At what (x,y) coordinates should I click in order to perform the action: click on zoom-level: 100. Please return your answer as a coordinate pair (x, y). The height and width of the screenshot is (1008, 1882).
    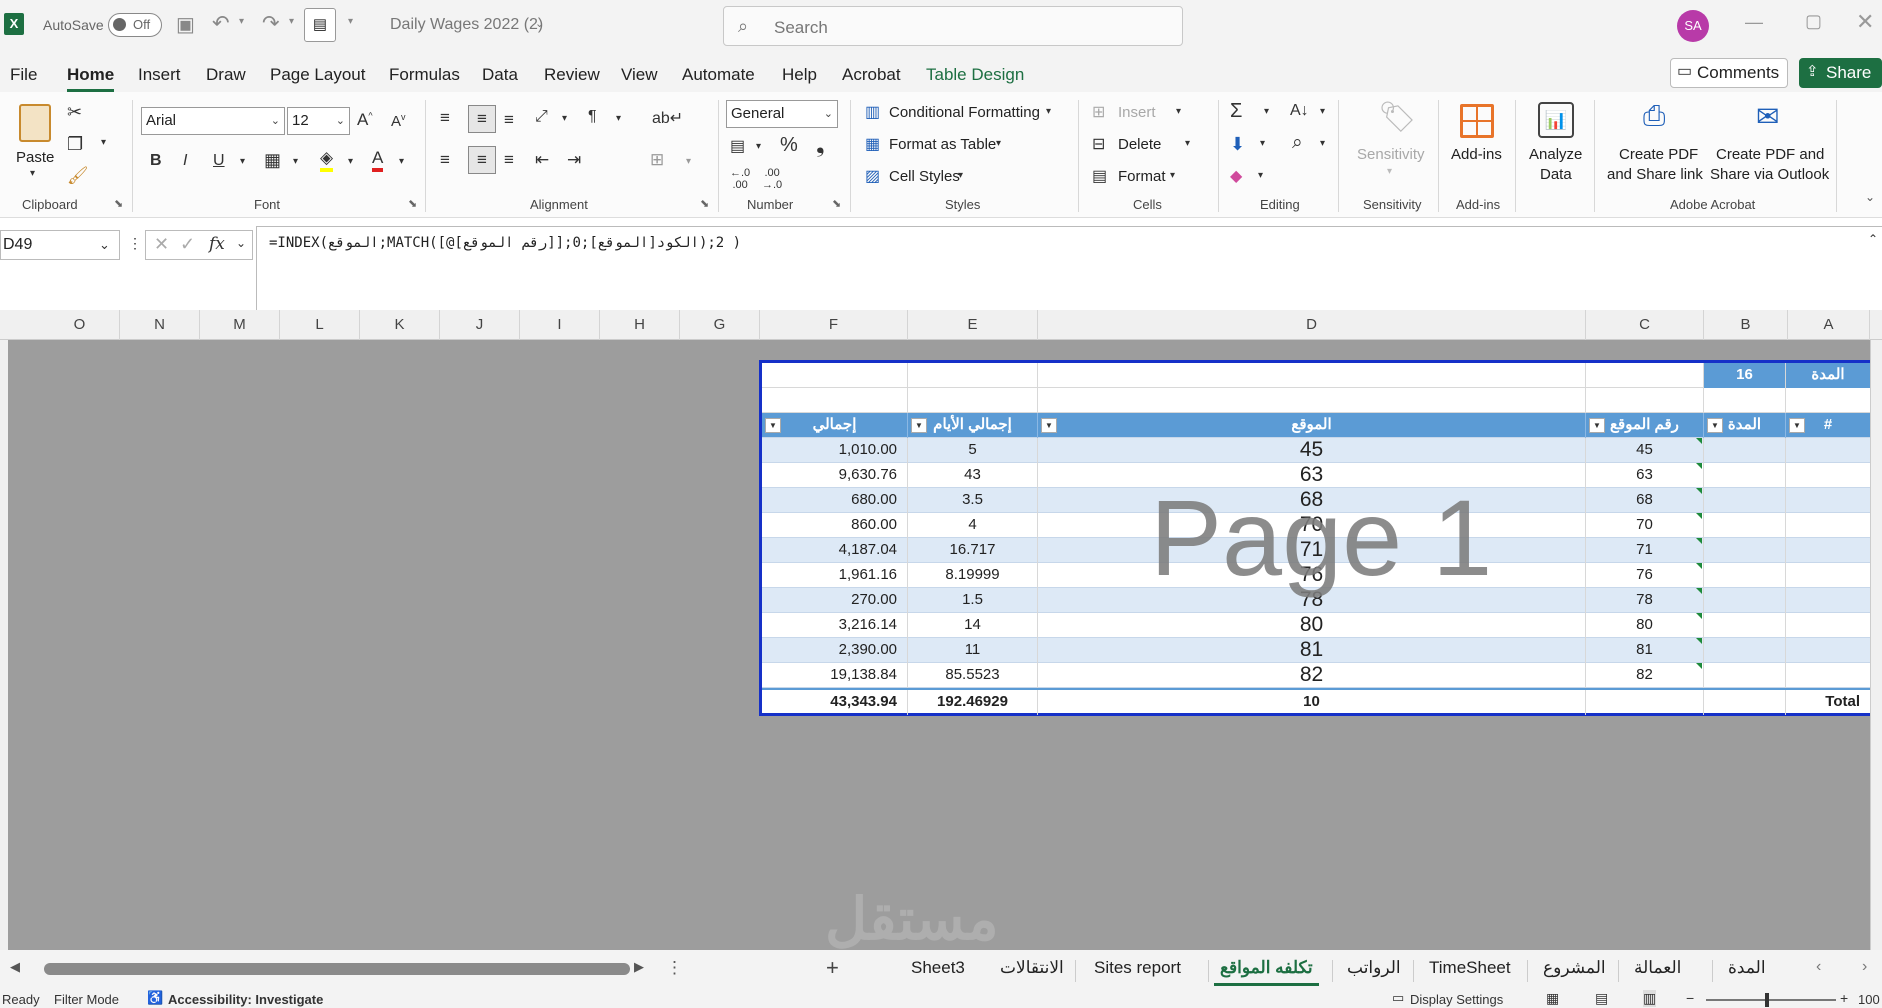
    Looking at the image, I should click on (1869, 999).